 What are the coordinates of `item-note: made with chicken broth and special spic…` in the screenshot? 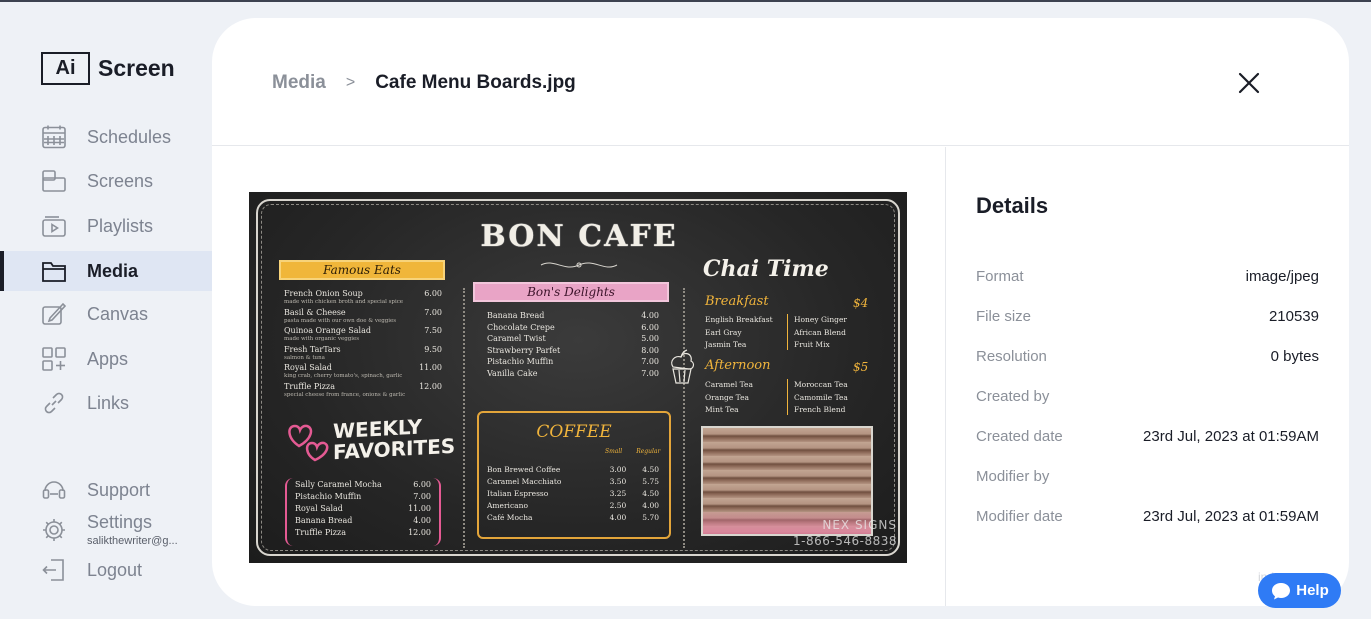 It's located at (344, 302).